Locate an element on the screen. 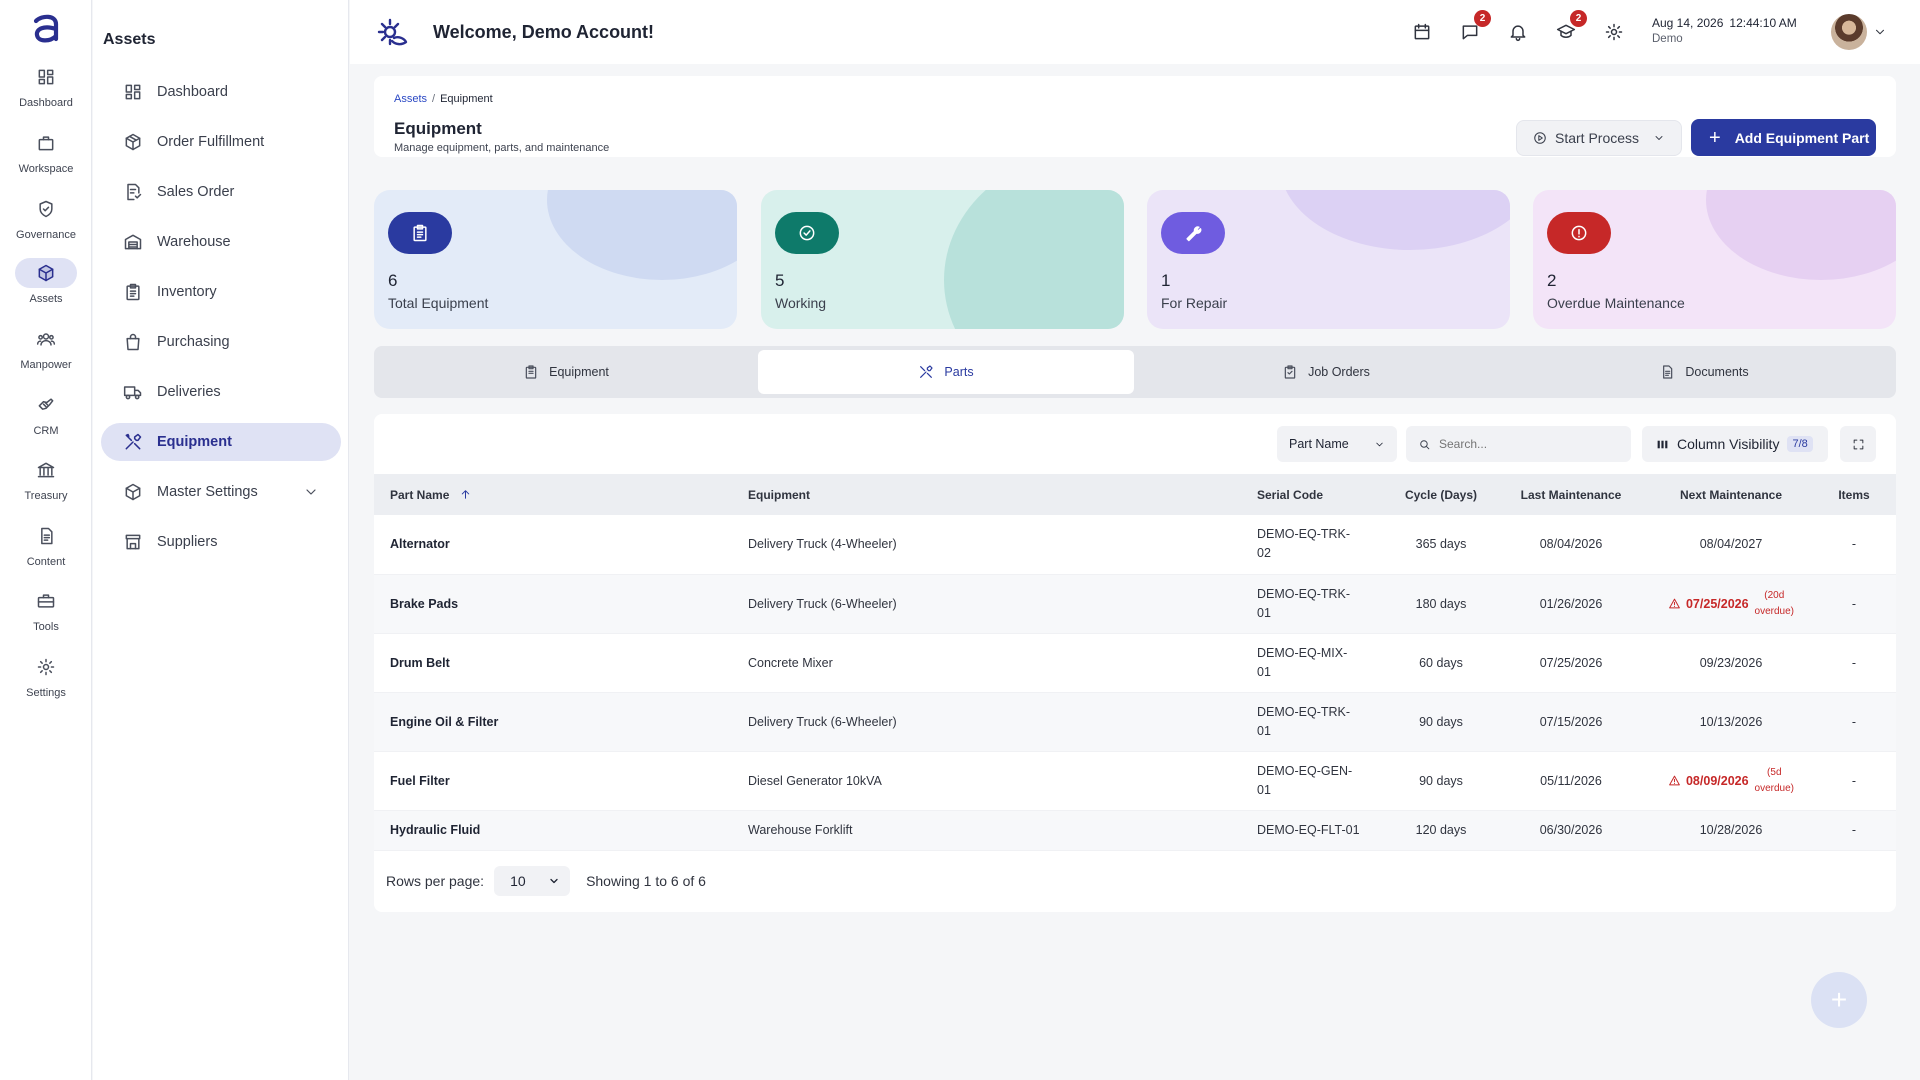  sidebar-item-label: Suppliers is located at coordinates (187, 542).